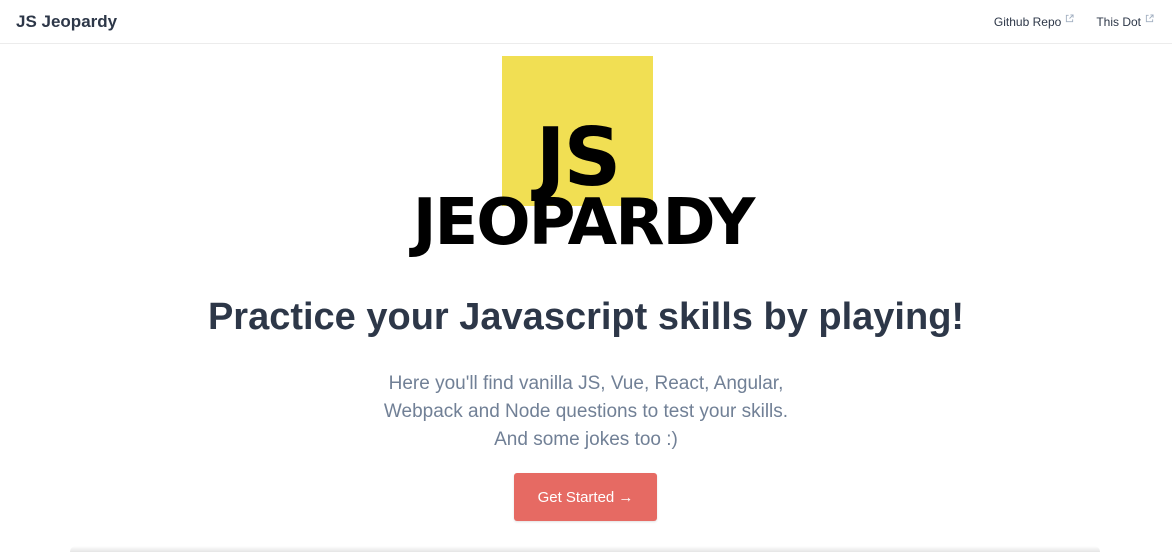 The width and height of the screenshot is (1172, 552). I want to click on nav-link-github-repo: Github Repo, so click(1033, 21).